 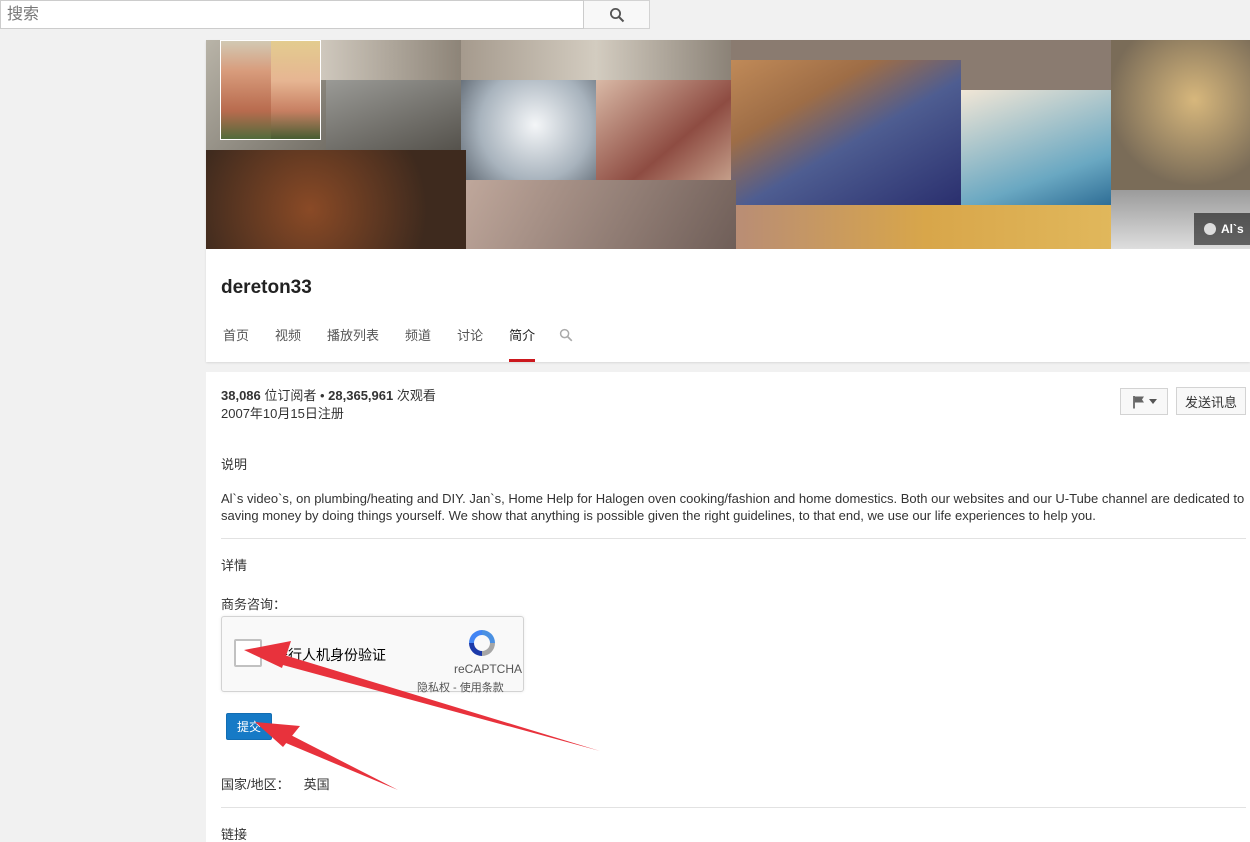 I want to click on banner-website-link: Al`s, so click(x=1222, y=229).